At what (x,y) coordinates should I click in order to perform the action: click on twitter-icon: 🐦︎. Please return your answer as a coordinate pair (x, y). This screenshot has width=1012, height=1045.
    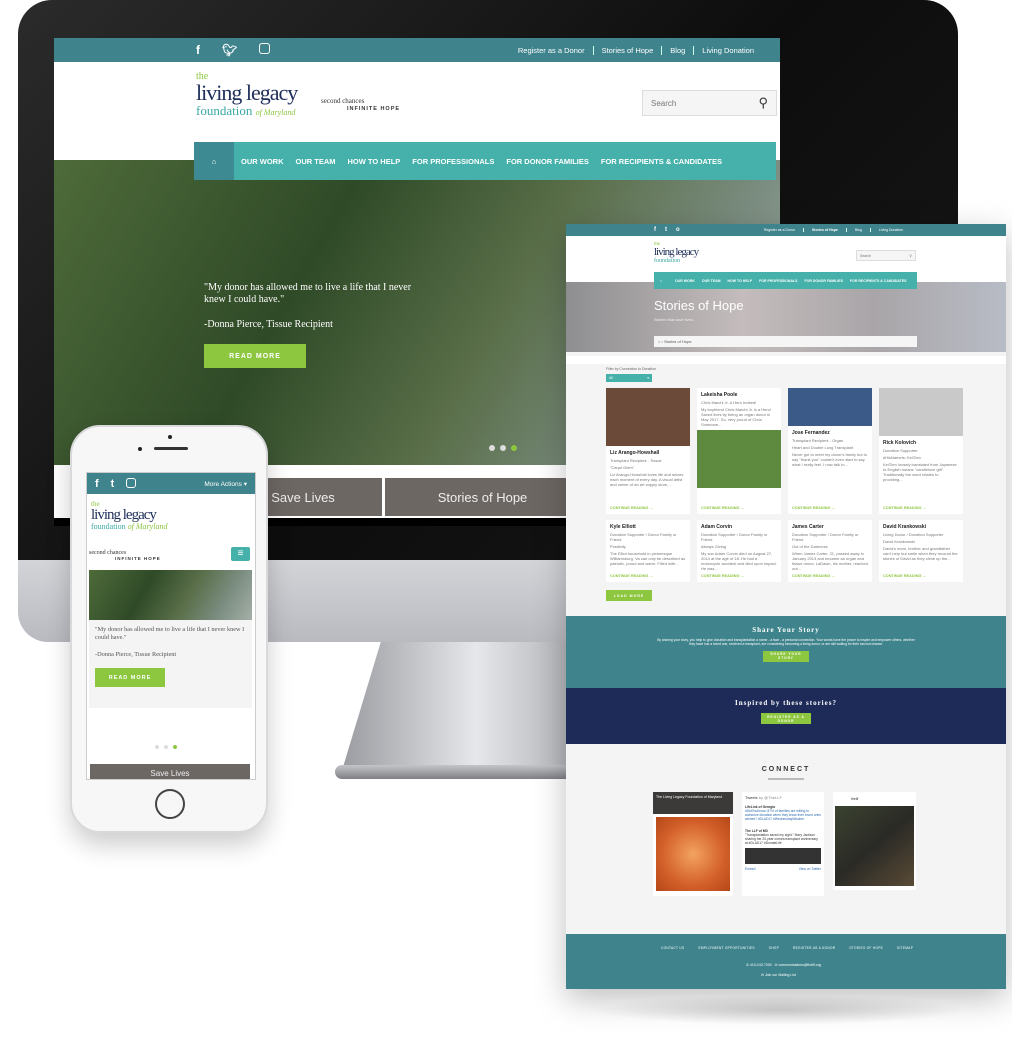
    Looking at the image, I should click on (229, 50).